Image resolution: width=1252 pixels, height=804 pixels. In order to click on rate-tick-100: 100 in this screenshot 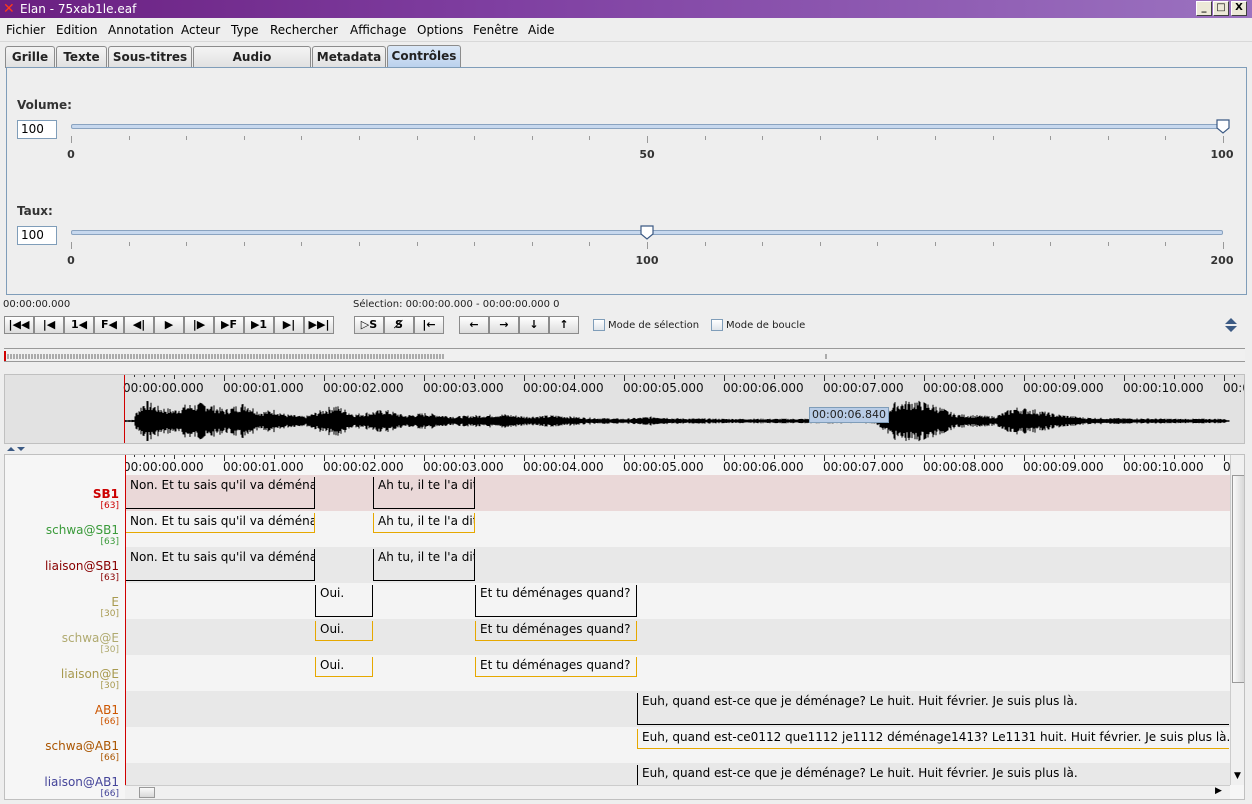, I will do `click(647, 260)`.